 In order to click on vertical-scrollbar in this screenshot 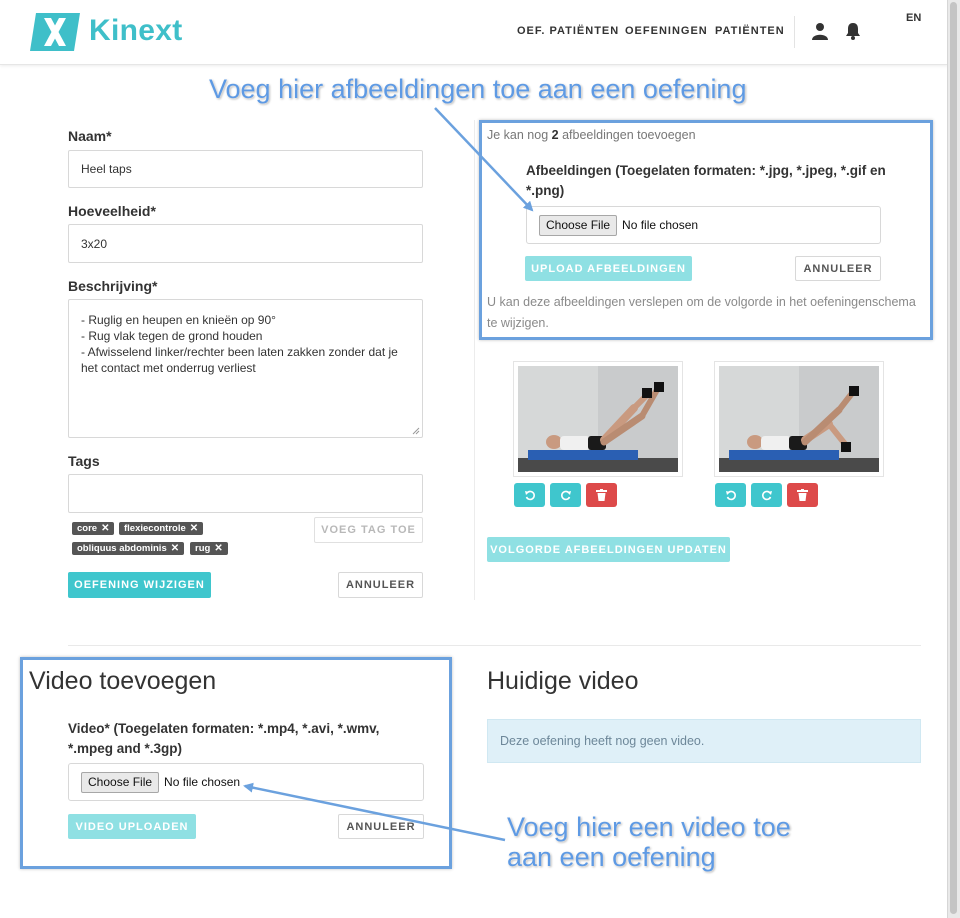, I will do `click(953, 459)`.